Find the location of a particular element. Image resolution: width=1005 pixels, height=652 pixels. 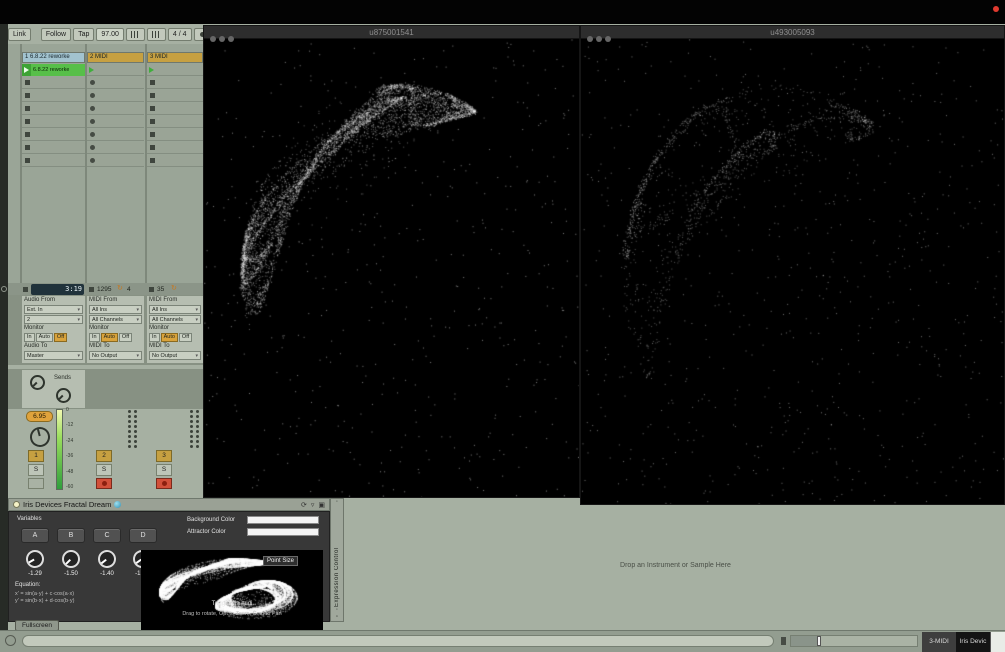

param-b-knob is located at coordinates (71, 559).